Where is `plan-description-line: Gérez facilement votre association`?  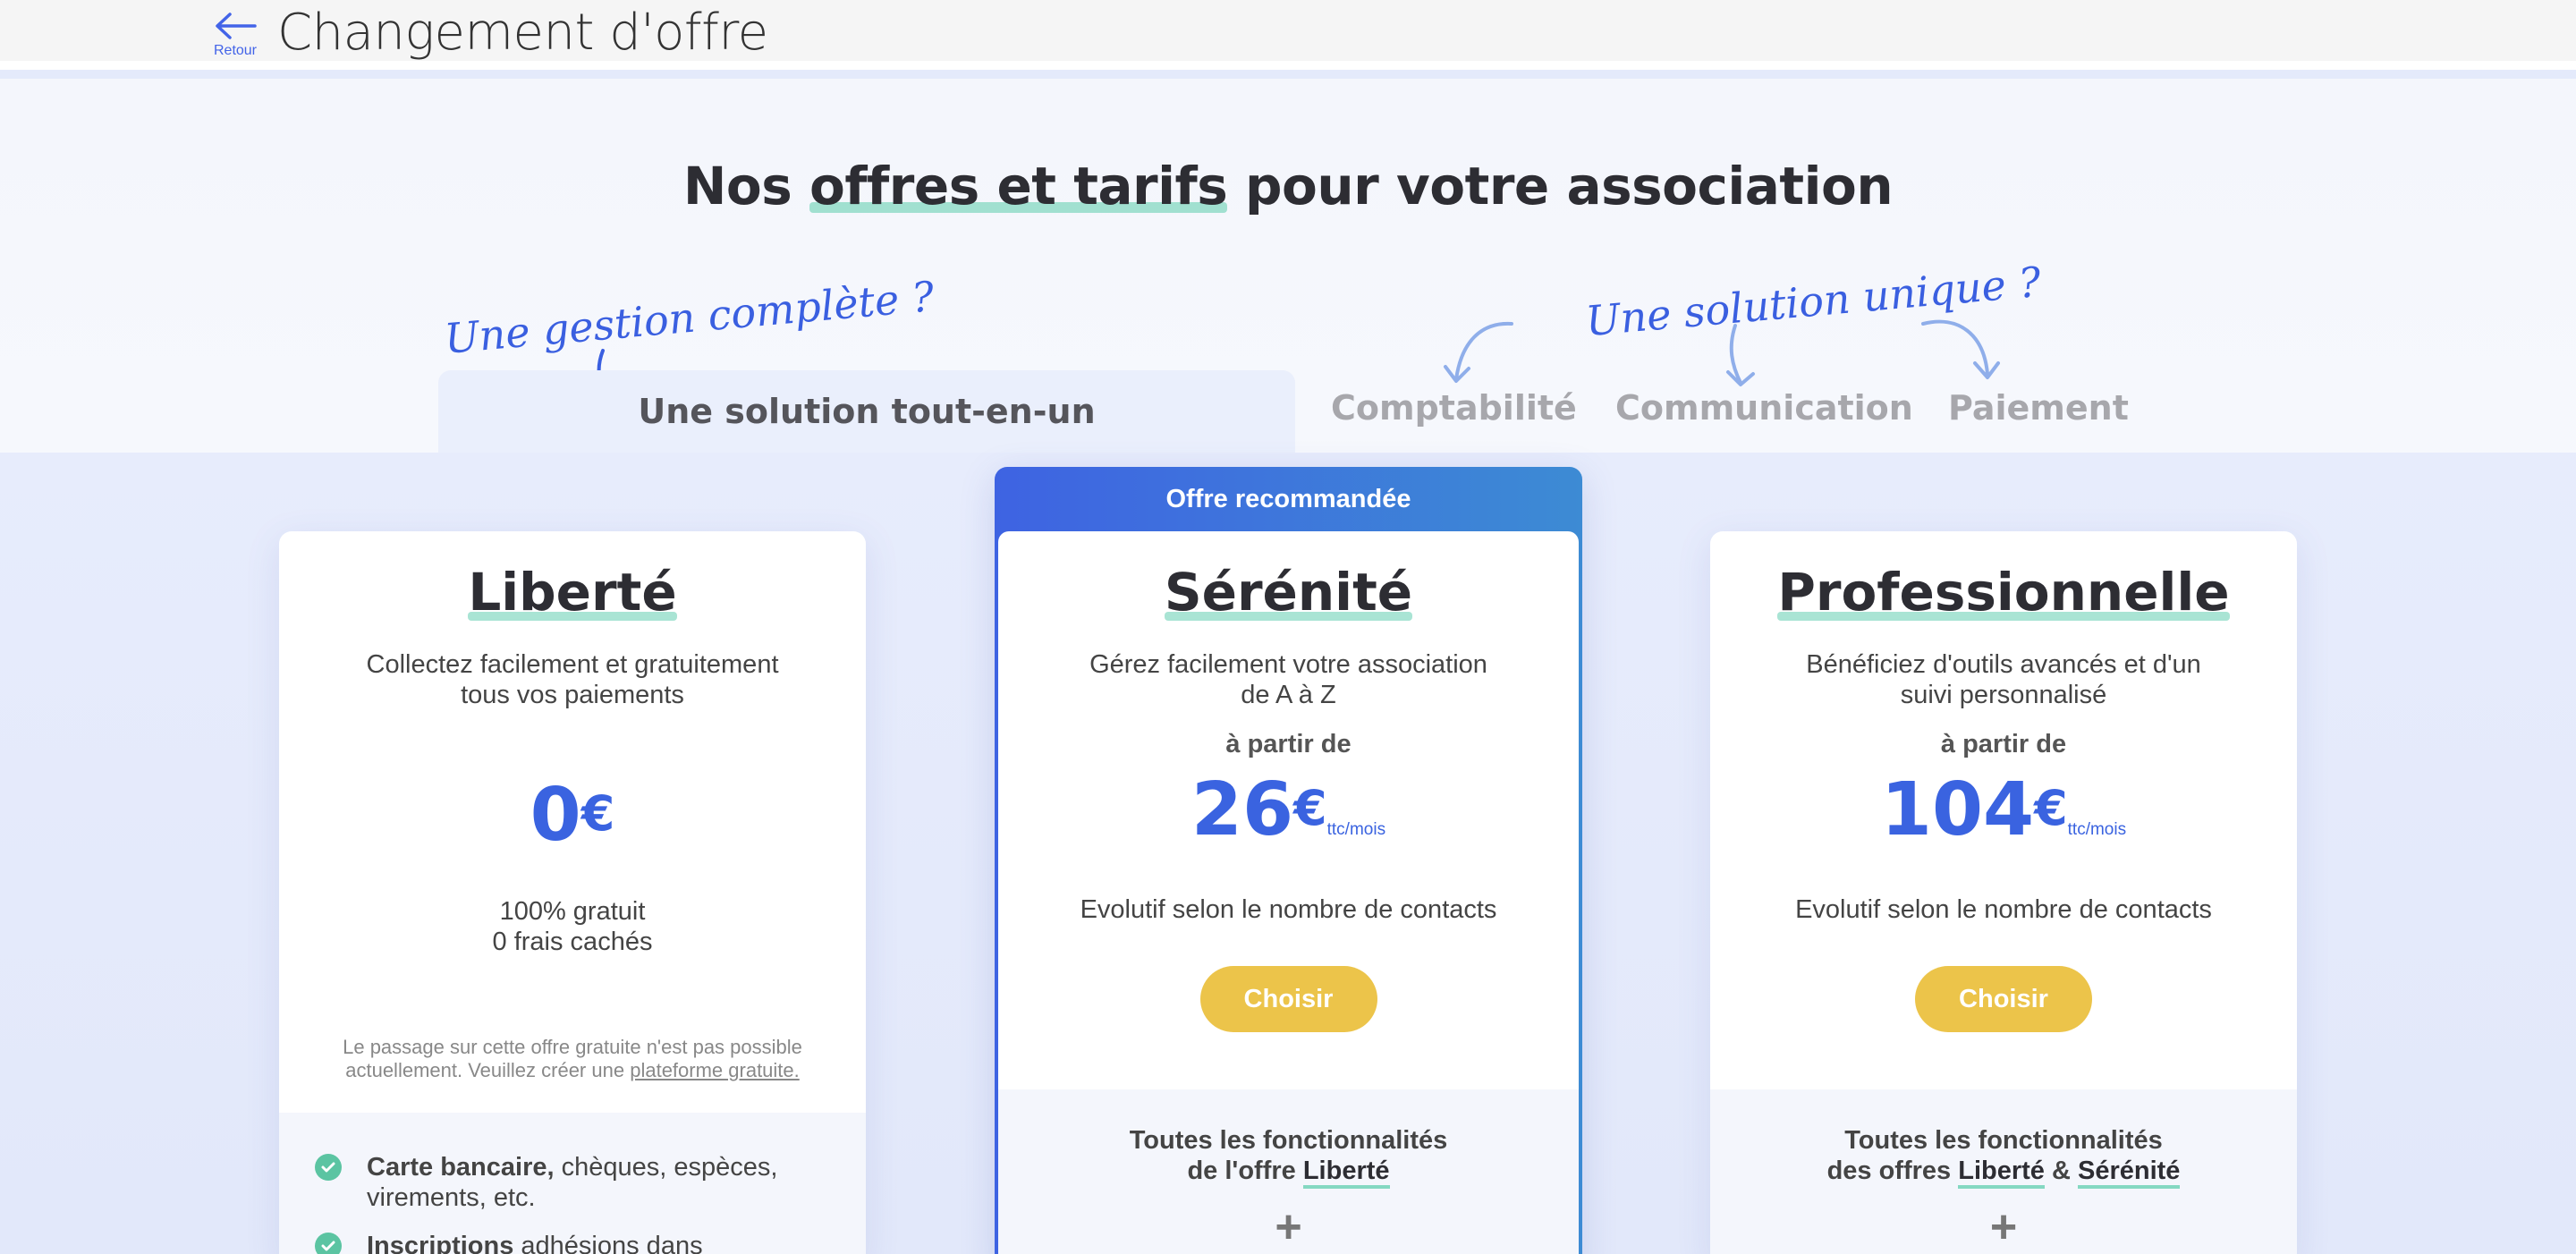
plan-description-line: Gérez facilement votre association is located at coordinates (1288, 664).